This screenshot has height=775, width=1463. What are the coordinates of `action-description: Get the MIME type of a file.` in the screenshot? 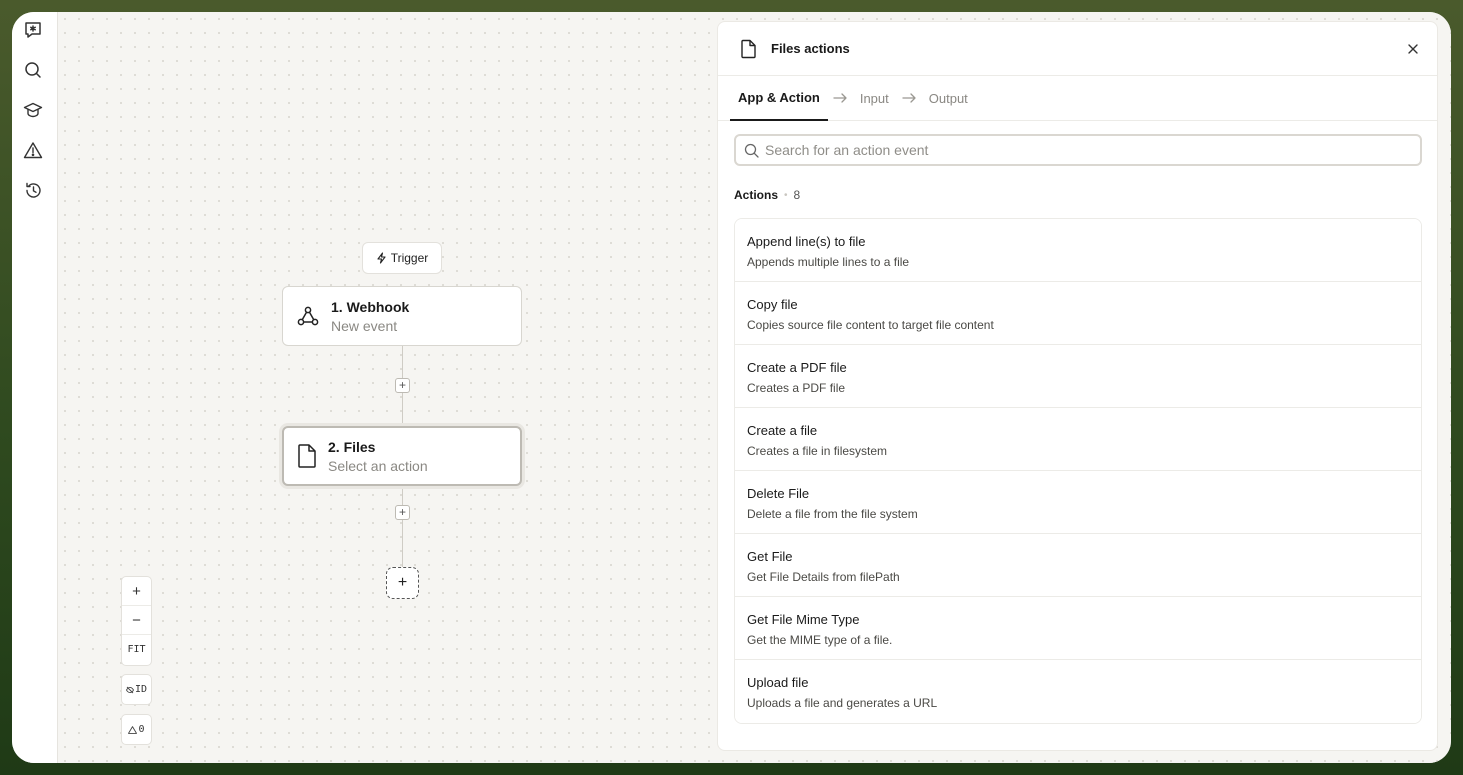 It's located at (820, 640).